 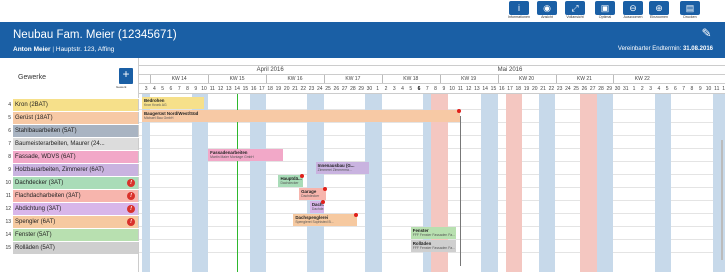 I want to click on trade-row: 11 Flachdacharbeiten (3AT)!, so click(x=69, y=195).